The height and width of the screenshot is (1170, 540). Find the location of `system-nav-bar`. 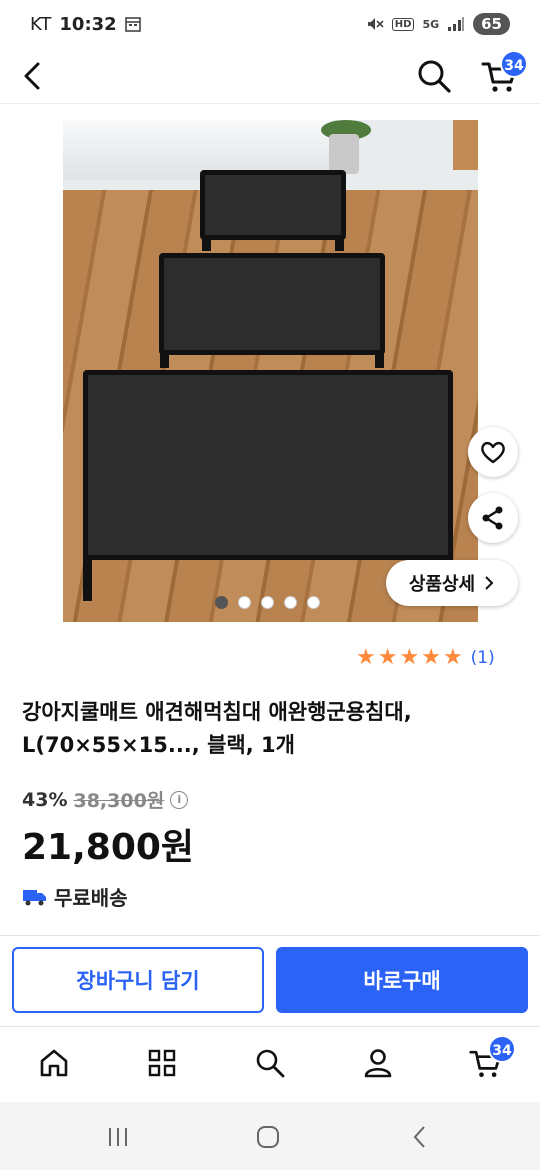

system-nav-bar is located at coordinates (270, 1136).